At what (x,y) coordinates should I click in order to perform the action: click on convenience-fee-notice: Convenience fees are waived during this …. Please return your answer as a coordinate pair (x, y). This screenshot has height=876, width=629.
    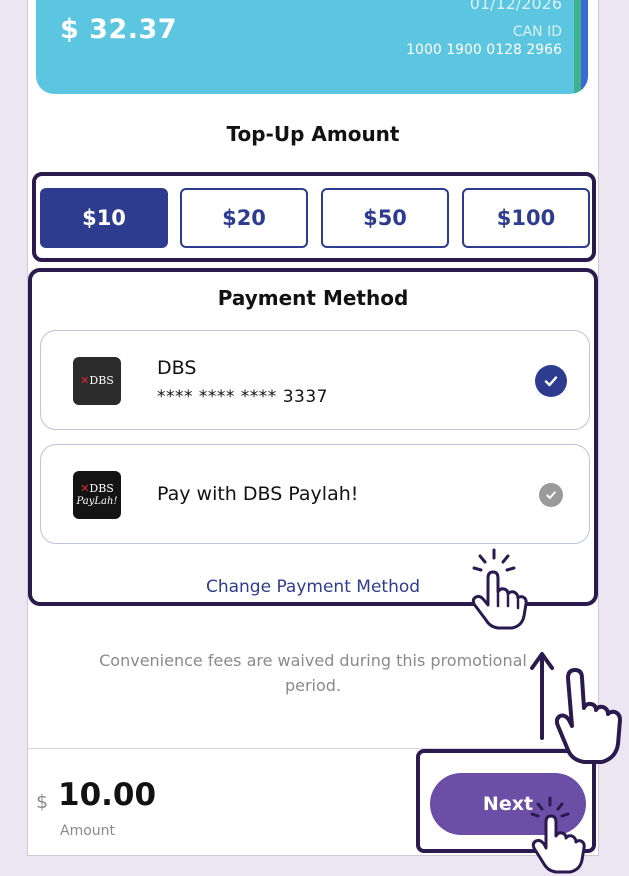
    Looking at the image, I should click on (313, 673).